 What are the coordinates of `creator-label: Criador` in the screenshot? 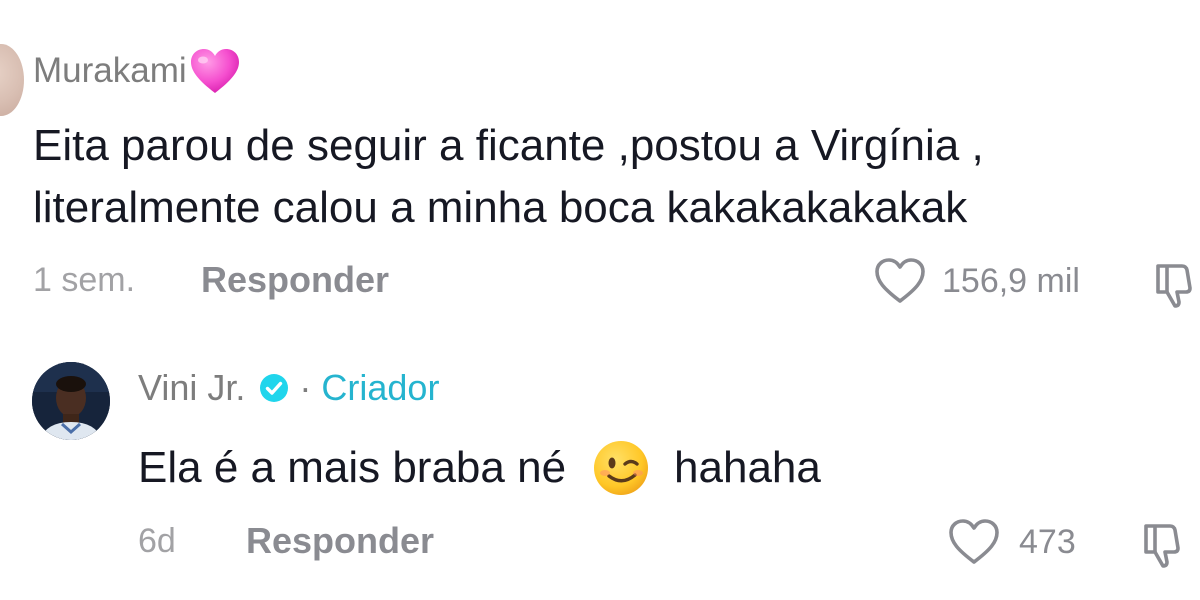 It's located at (380, 387).